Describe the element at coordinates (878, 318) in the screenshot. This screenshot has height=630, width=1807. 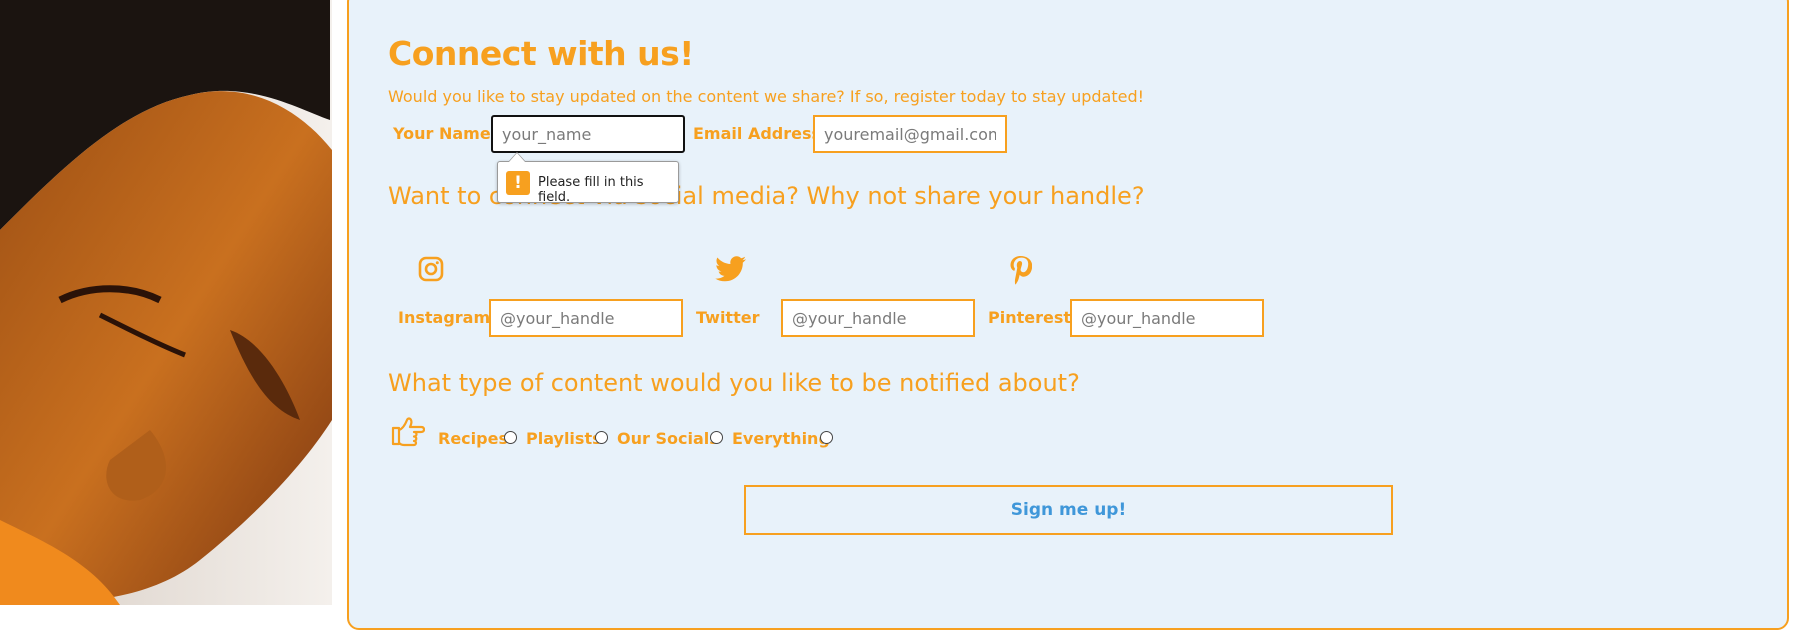
I see `twitter-input` at that location.